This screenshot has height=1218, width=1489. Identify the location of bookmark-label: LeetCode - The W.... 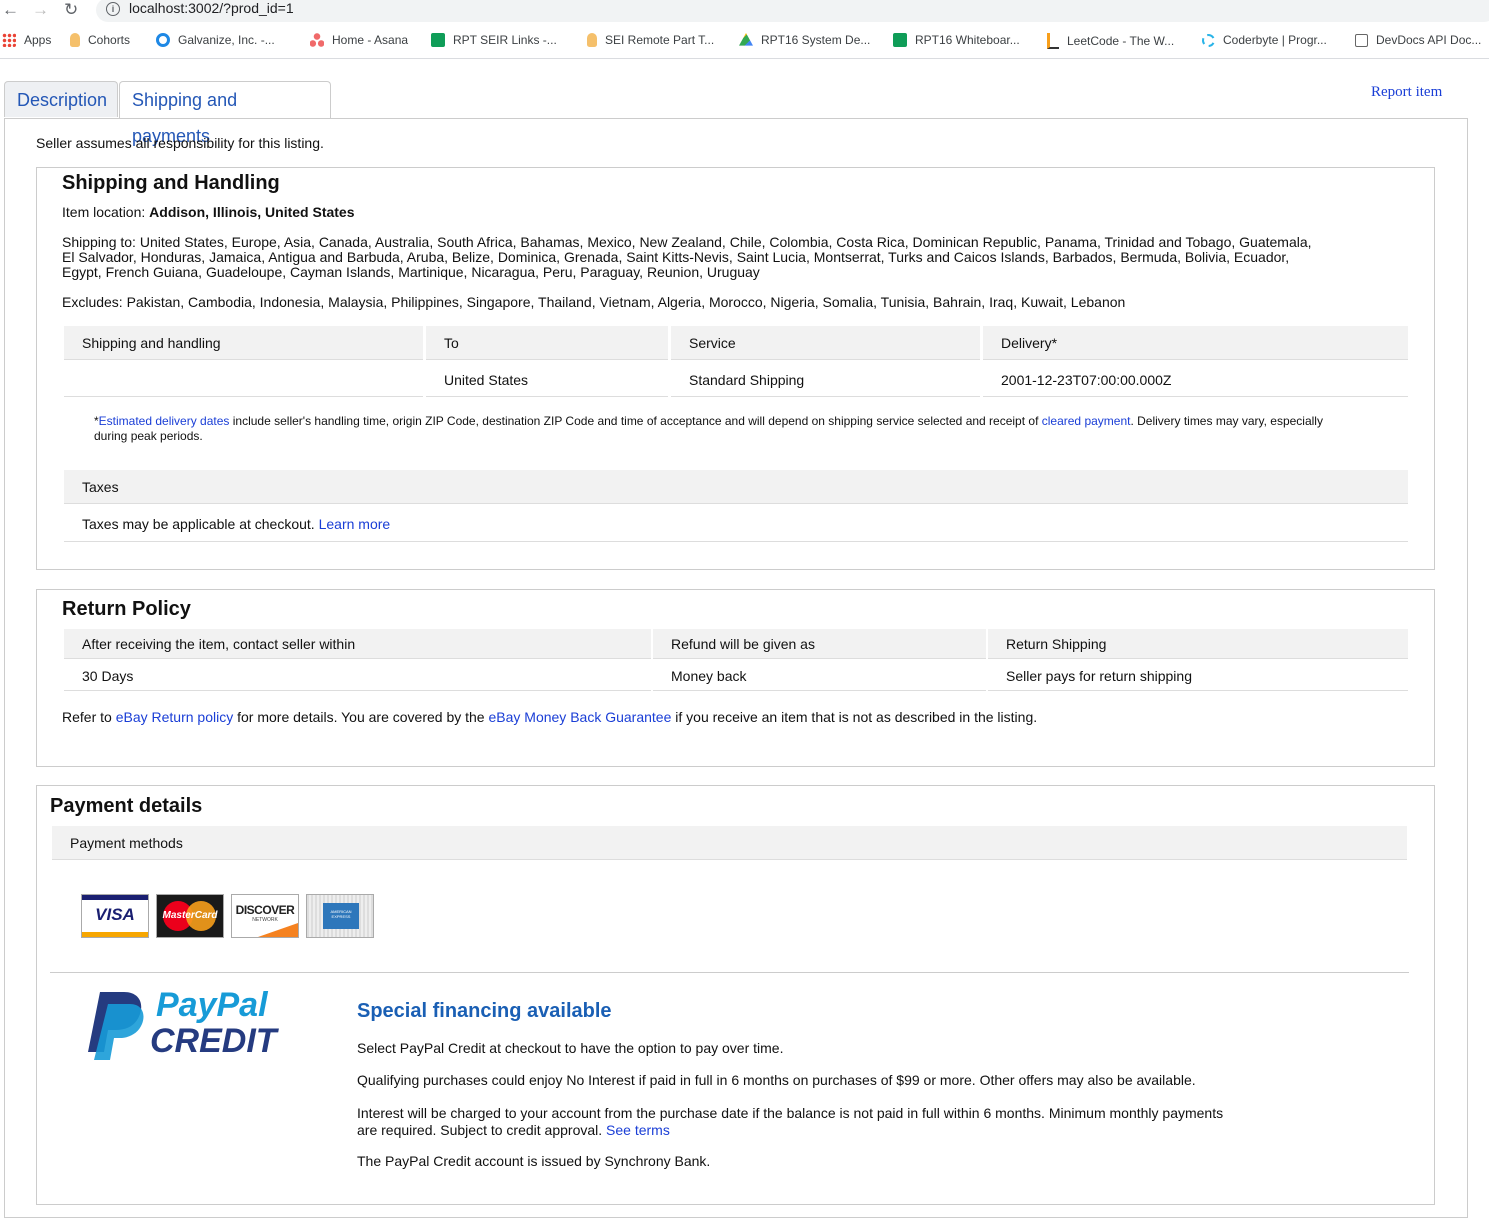
(1121, 41).